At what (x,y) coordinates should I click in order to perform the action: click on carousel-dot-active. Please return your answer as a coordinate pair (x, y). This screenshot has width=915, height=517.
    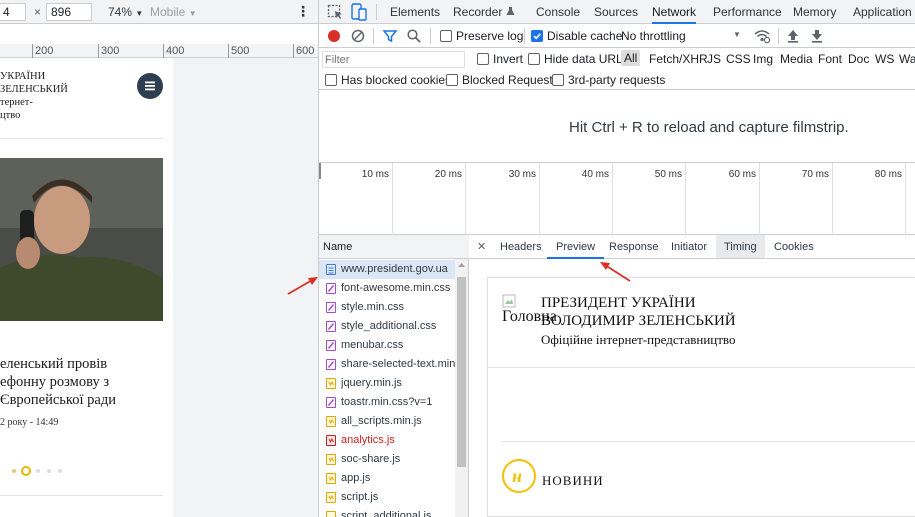
    Looking at the image, I should click on (26, 471).